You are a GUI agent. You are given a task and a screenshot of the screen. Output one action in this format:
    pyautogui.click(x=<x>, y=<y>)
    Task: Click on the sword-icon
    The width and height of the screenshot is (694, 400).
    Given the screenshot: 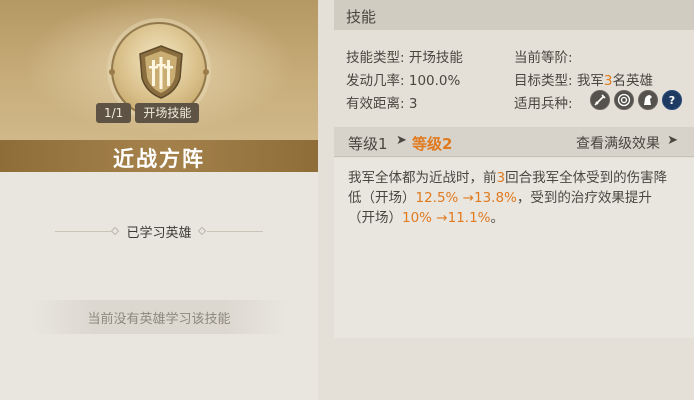 What is the action you would take?
    pyautogui.click(x=600, y=100)
    